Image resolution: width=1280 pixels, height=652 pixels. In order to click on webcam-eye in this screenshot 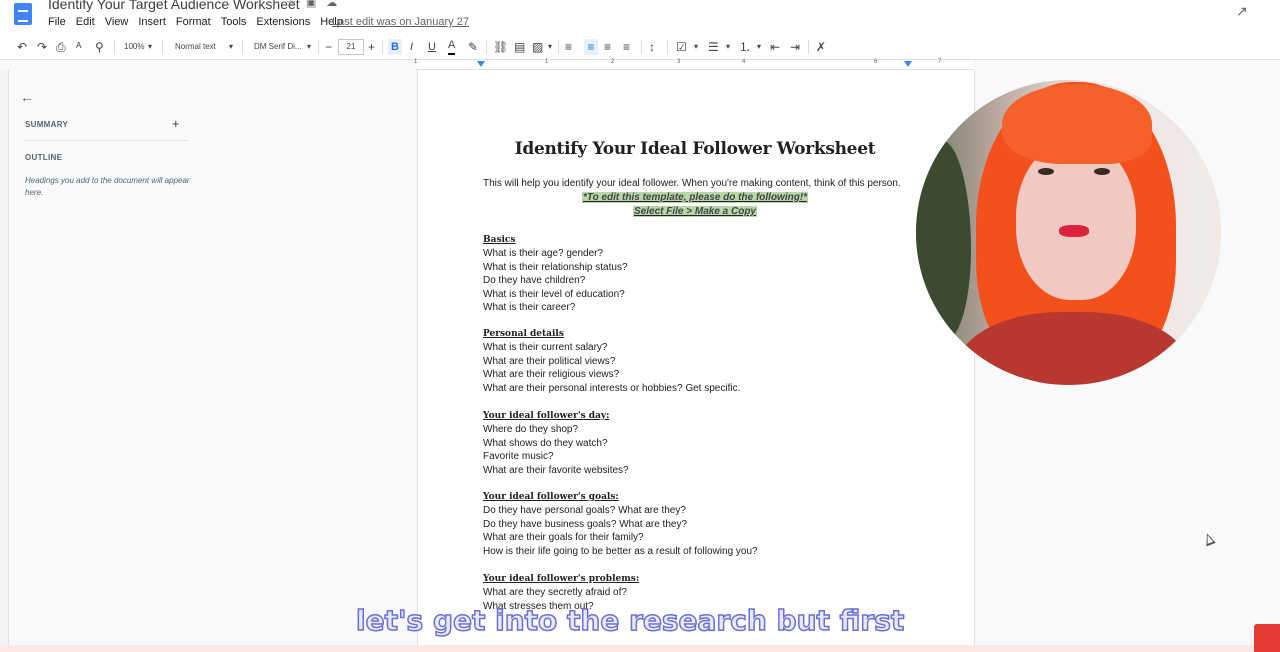, I will do `click(1046, 171)`.